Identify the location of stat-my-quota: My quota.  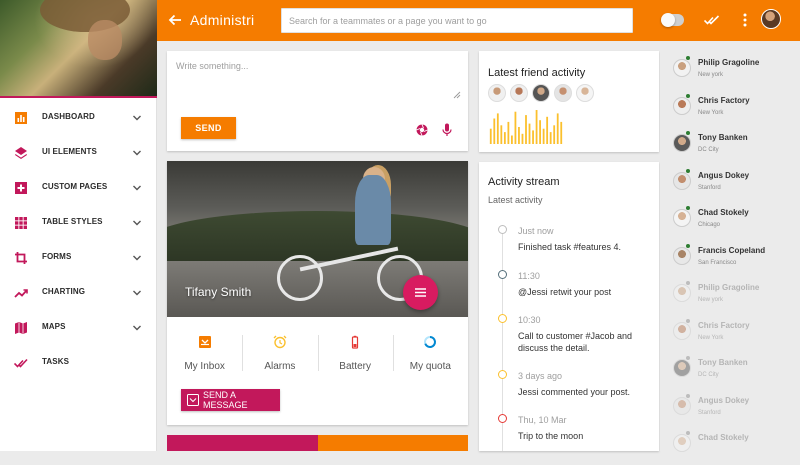
(430, 353).